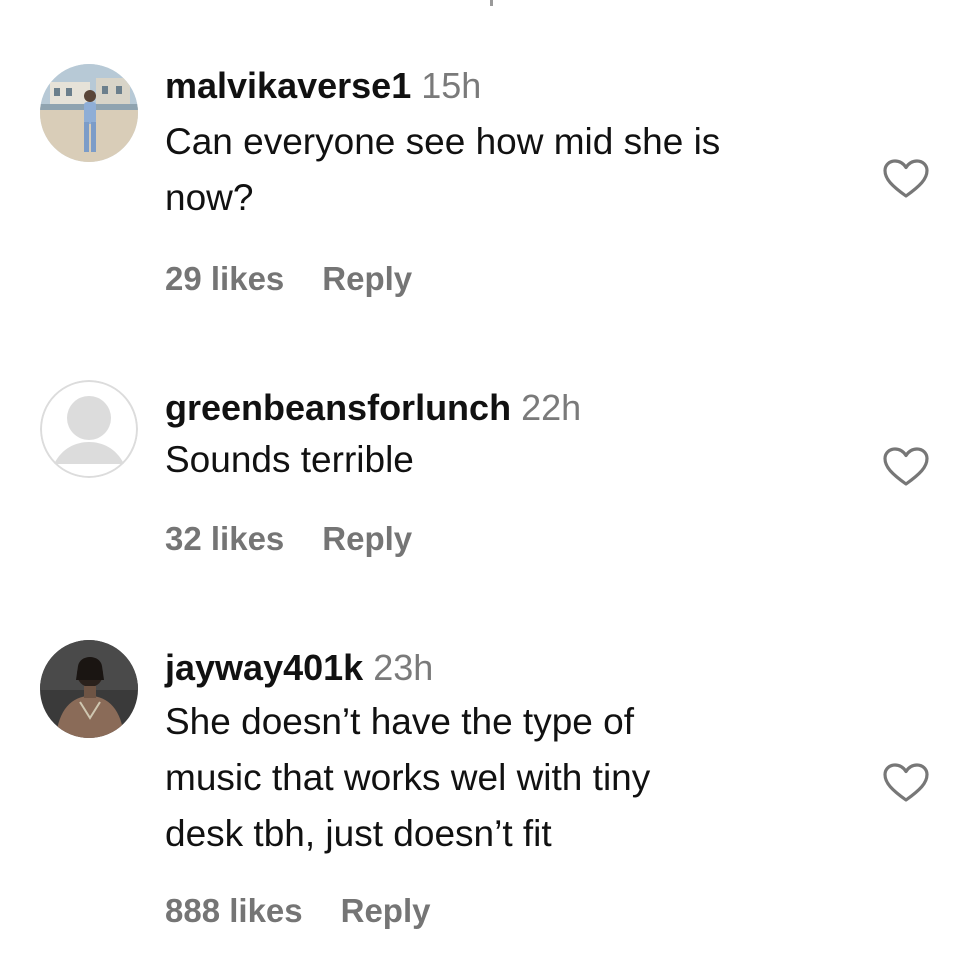 This screenshot has width=980, height=954. I want to click on comment-text-line: Can everyone see how mid she is, so click(443, 141).